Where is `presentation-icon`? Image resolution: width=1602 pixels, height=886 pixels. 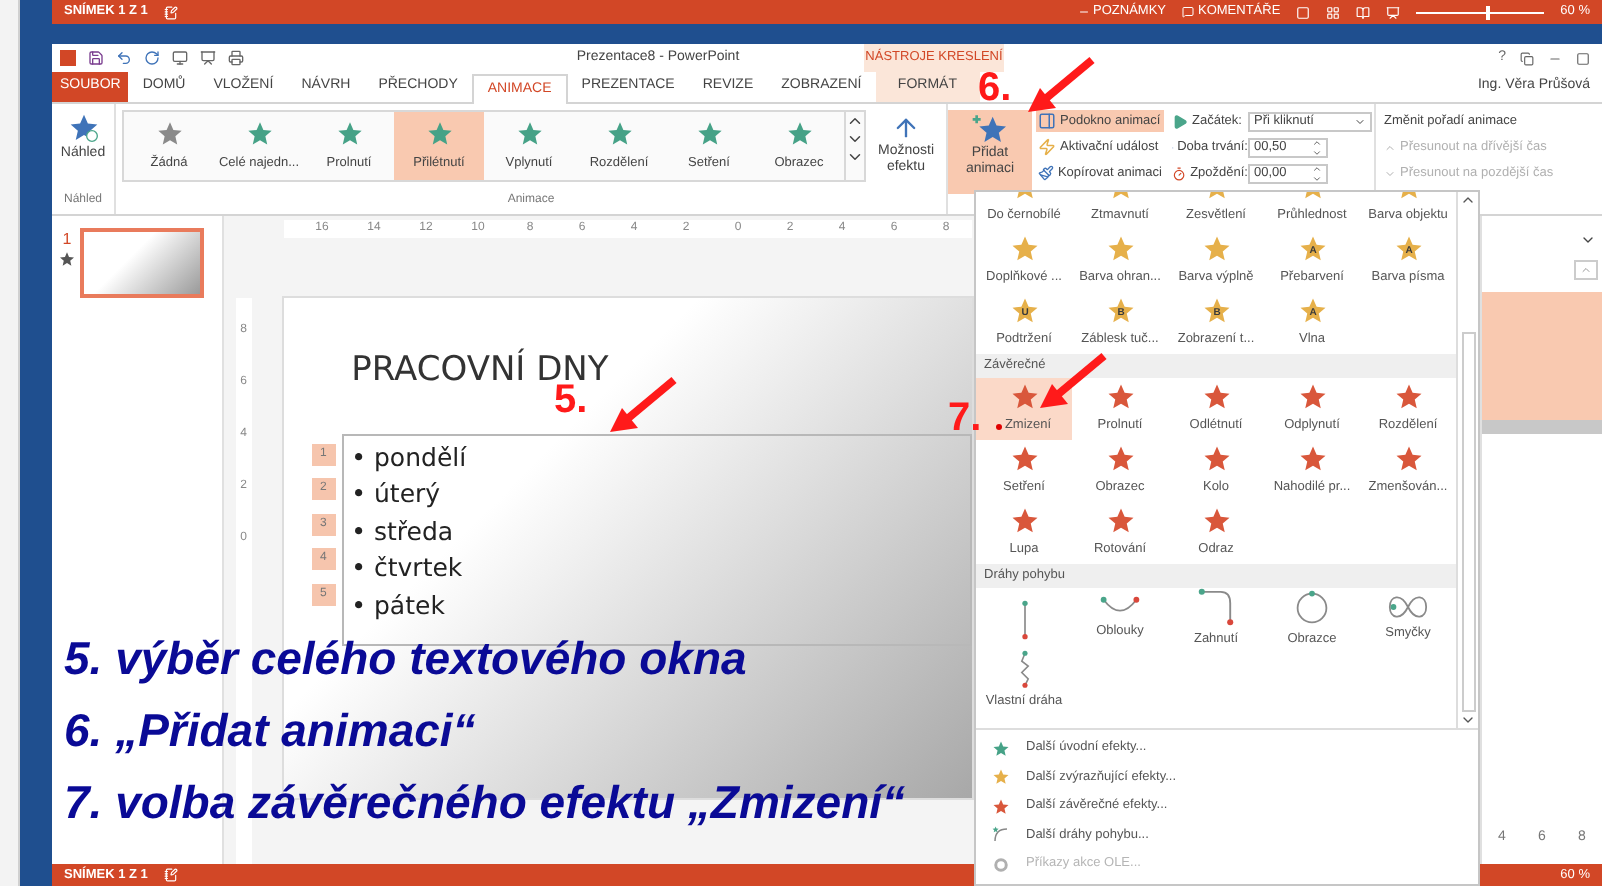 presentation-icon is located at coordinates (208, 58).